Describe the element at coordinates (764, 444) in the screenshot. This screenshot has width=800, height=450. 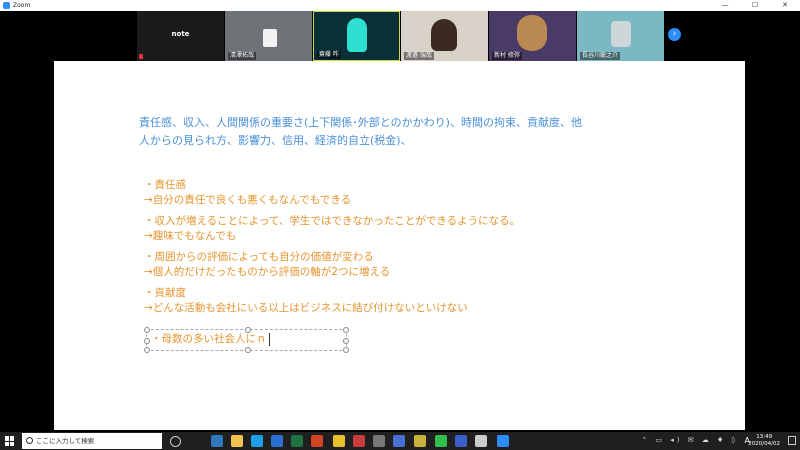
I see `clock-date: 2020/04/02` at that location.